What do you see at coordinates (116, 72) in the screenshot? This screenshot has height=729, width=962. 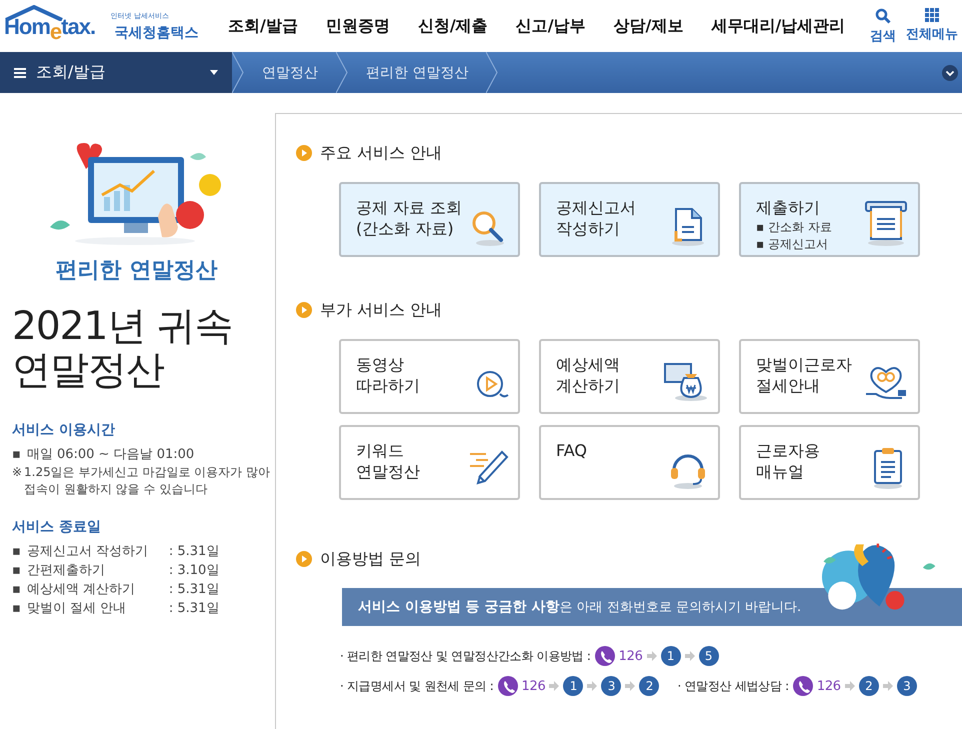 I see `section-menu-button: 조회/발급` at bounding box center [116, 72].